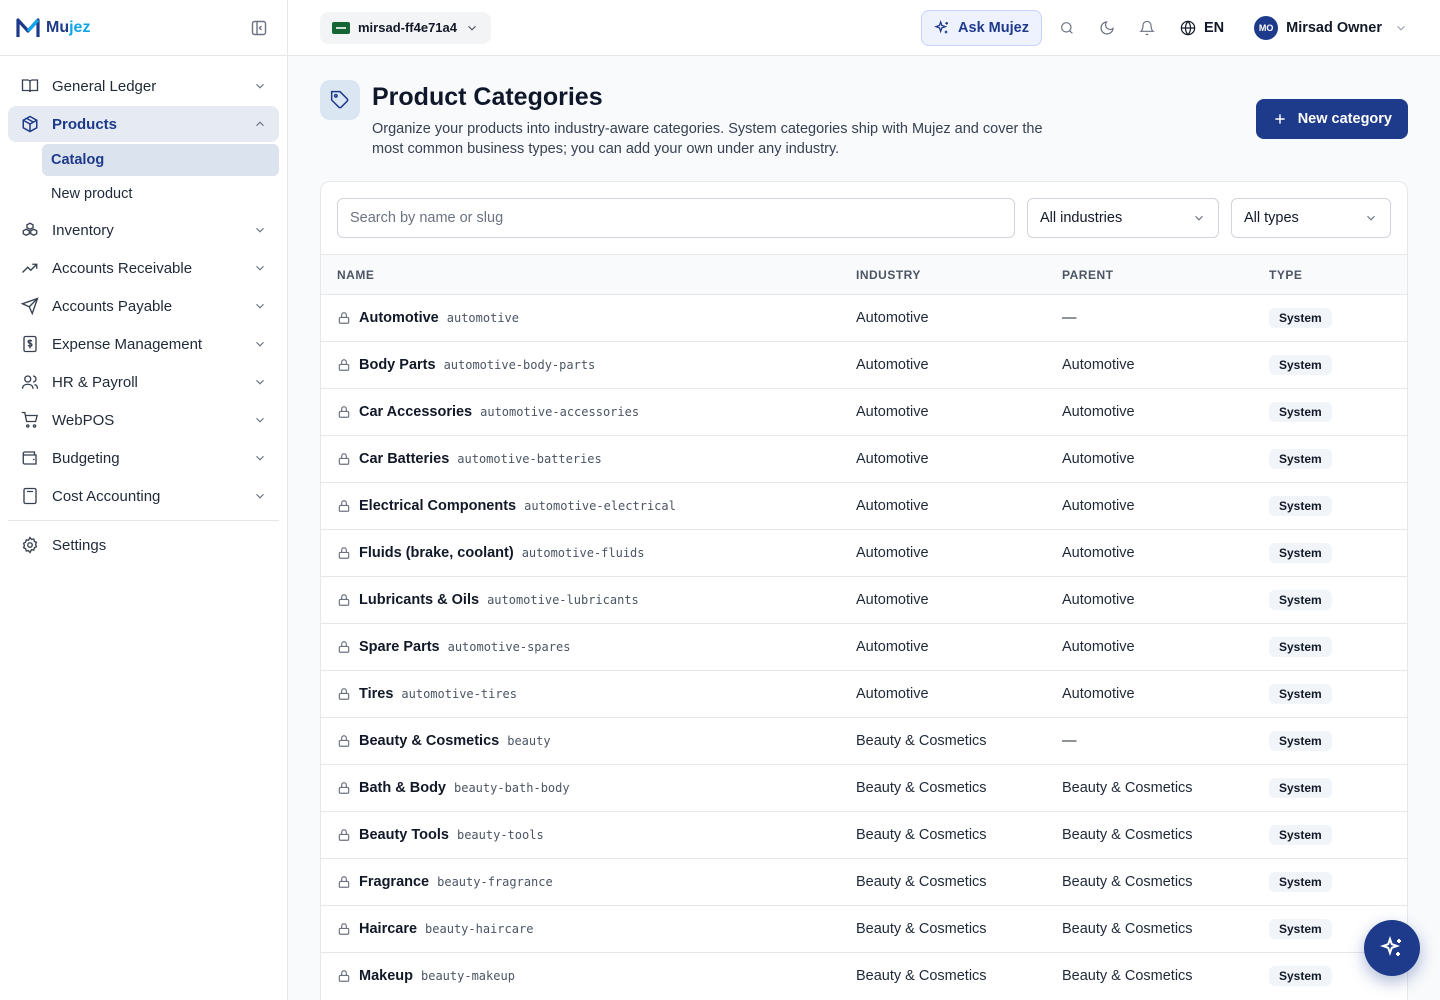  I want to click on name-cell: Lubricants & Oils automotive-lubricants, so click(580, 600).